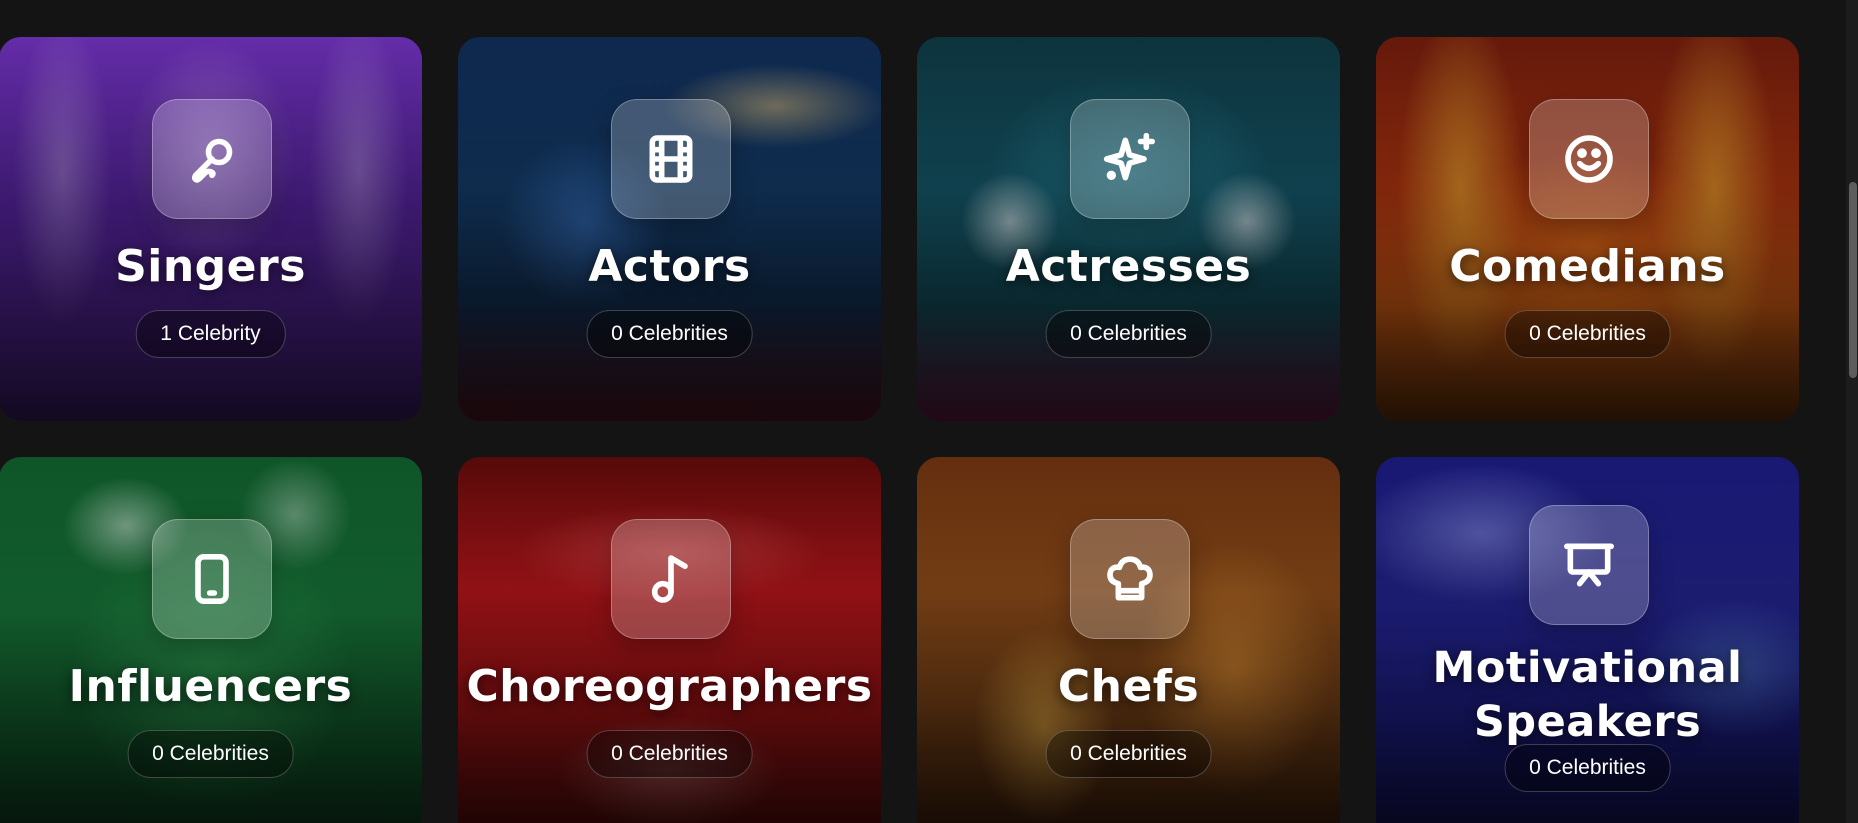 This screenshot has width=1858, height=823. Describe the element at coordinates (210, 266) in the screenshot. I see `category-title: Singers` at that location.